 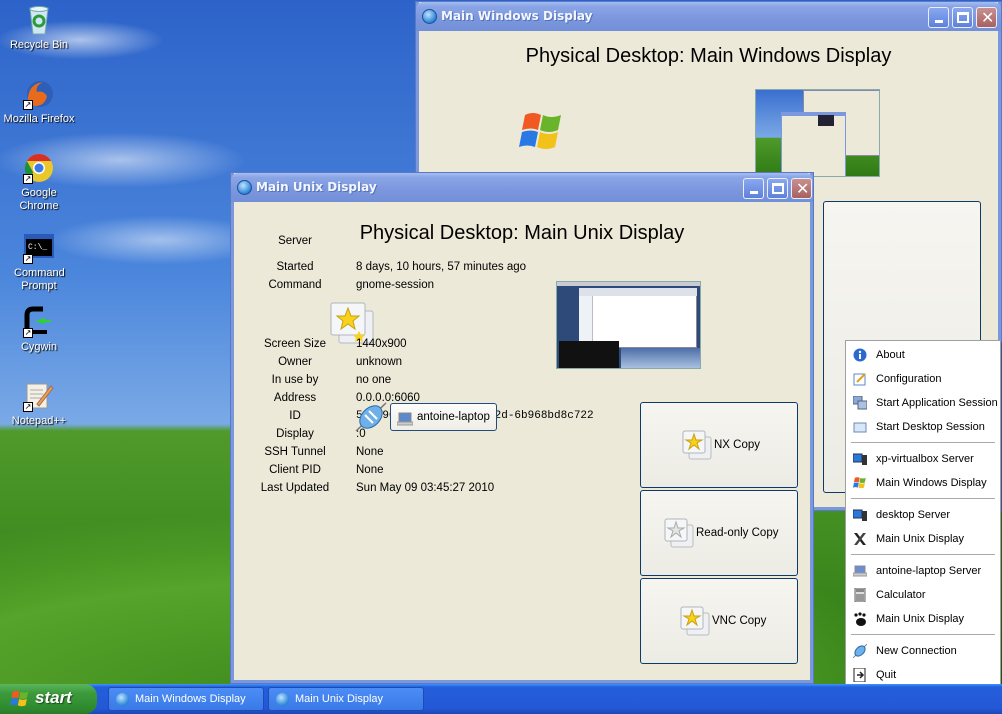 What do you see at coordinates (294, 344) in the screenshot?
I see `detail-label: Screen Size` at bounding box center [294, 344].